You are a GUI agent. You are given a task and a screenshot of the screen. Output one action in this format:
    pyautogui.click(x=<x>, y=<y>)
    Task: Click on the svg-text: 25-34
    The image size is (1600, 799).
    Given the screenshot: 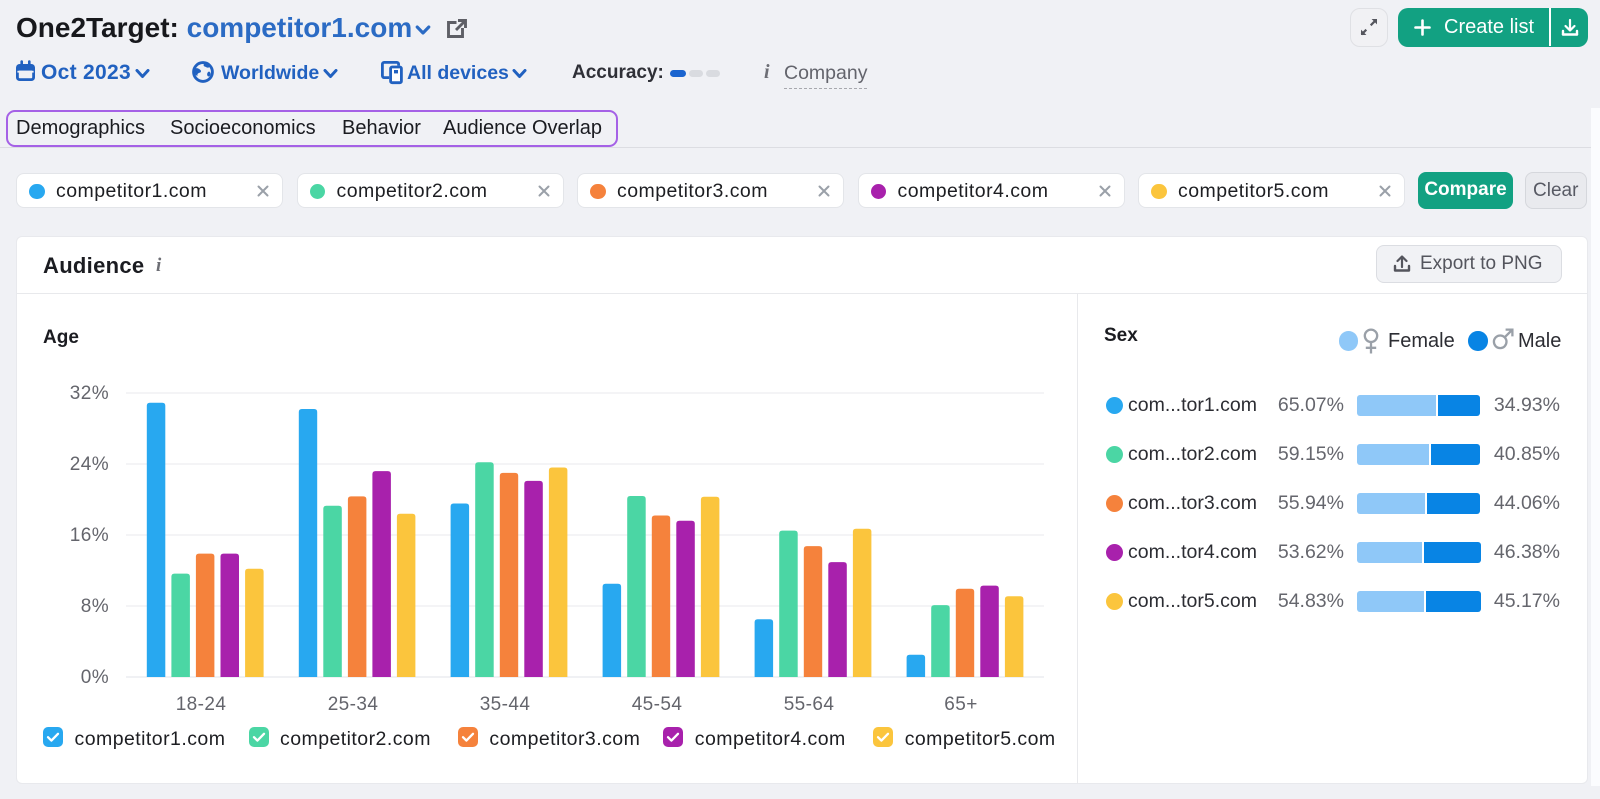 What is the action you would take?
    pyautogui.click(x=353, y=704)
    